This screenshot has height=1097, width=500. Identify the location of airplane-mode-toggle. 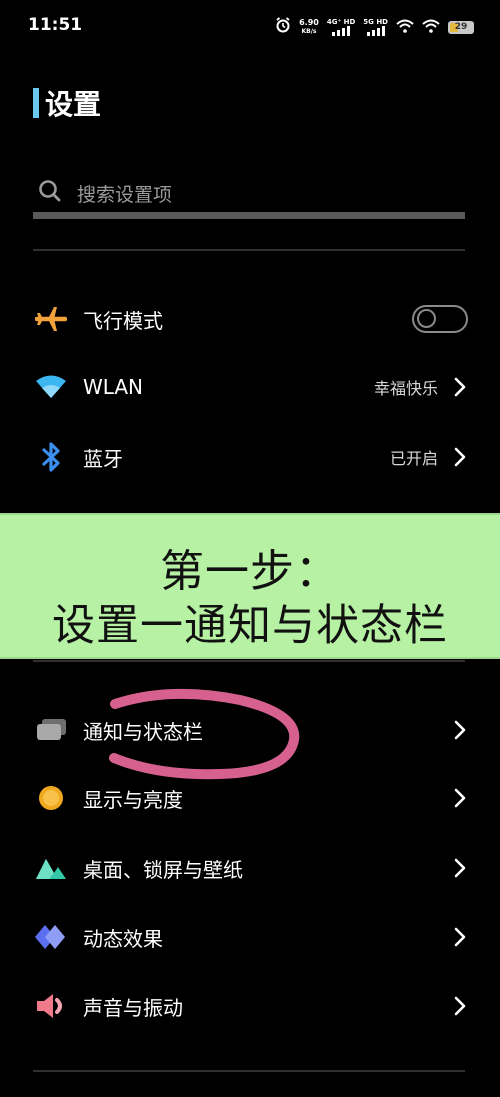
(440, 319).